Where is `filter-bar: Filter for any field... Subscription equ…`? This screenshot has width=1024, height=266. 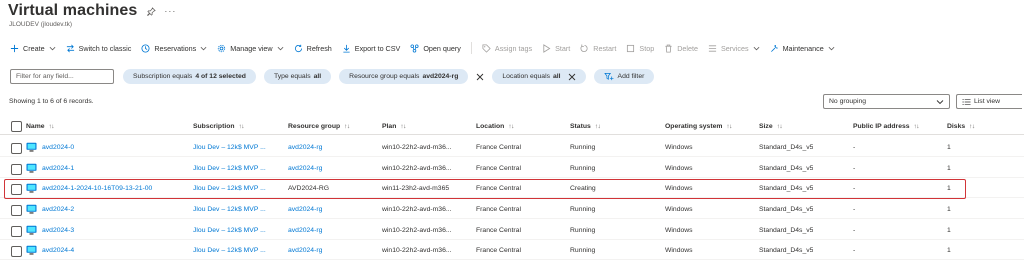 filter-bar: Filter for any field... Subscription equ… is located at coordinates (336, 76).